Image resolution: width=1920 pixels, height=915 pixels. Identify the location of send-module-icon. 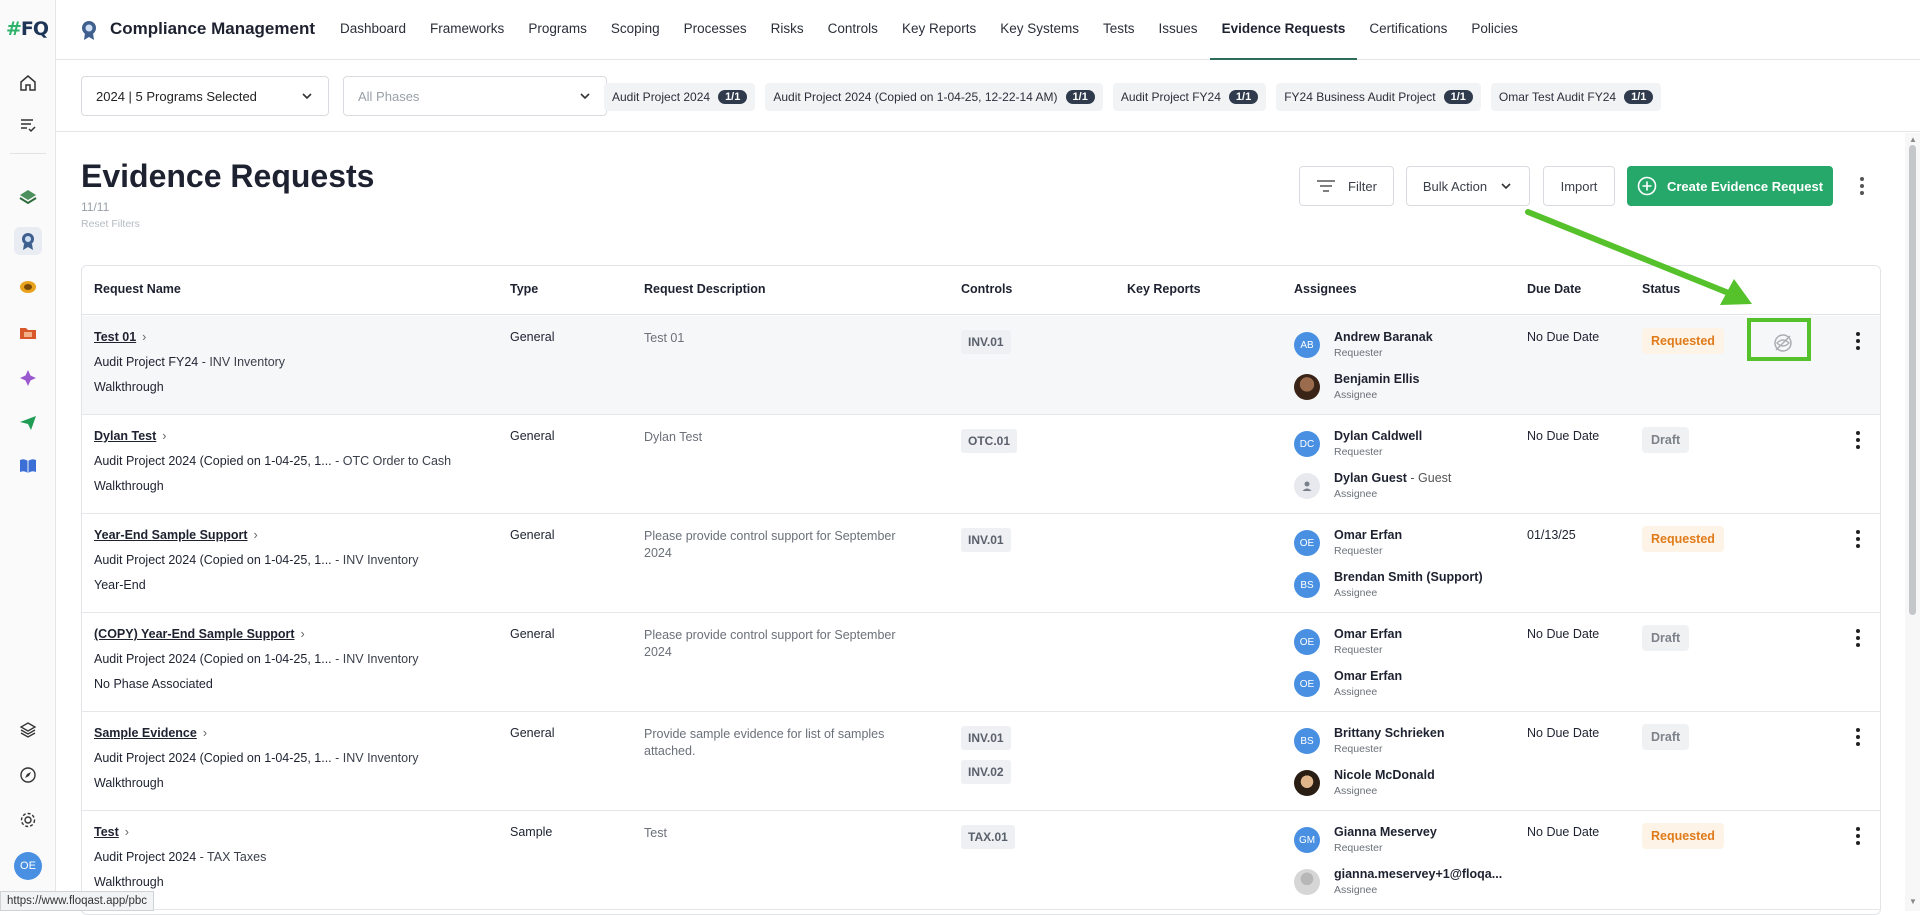
(28, 423).